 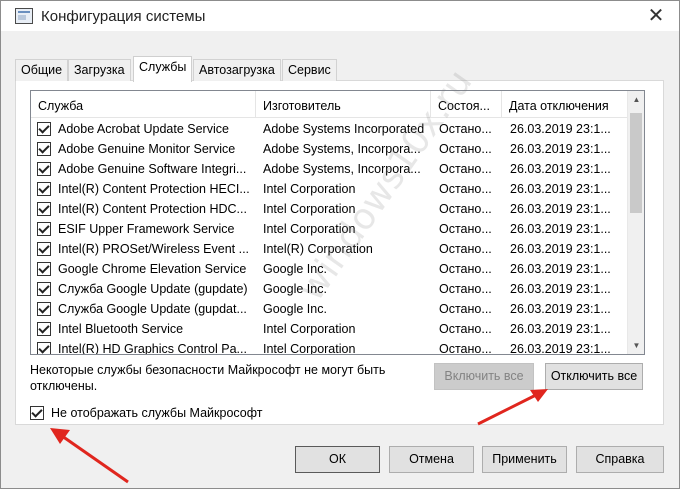 I want to click on cancel-button: Отмена, so click(x=431, y=459).